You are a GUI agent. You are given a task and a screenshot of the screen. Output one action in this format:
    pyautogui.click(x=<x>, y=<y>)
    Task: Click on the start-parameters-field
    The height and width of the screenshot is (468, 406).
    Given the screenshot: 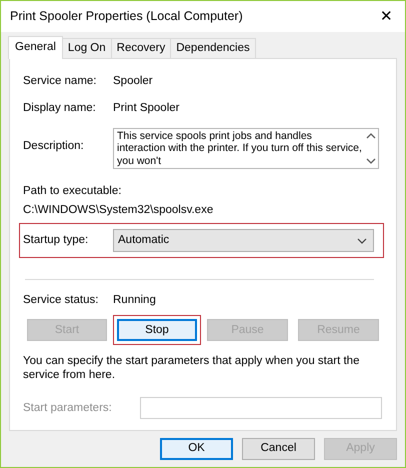 What is the action you would take?
    pyautogui.click(x=261, y=408)
    